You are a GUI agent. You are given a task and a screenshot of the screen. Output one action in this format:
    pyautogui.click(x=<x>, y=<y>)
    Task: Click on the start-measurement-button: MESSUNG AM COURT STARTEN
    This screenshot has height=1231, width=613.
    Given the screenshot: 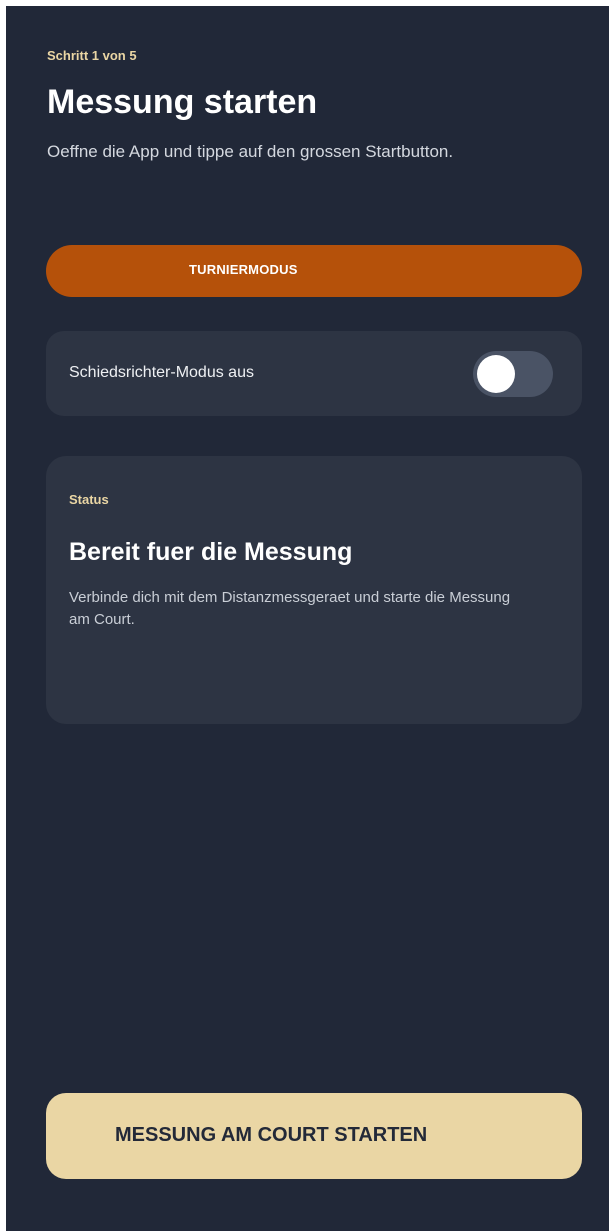 What is the action you would take?
    pyautogui.click(x=314, y=1136)
    